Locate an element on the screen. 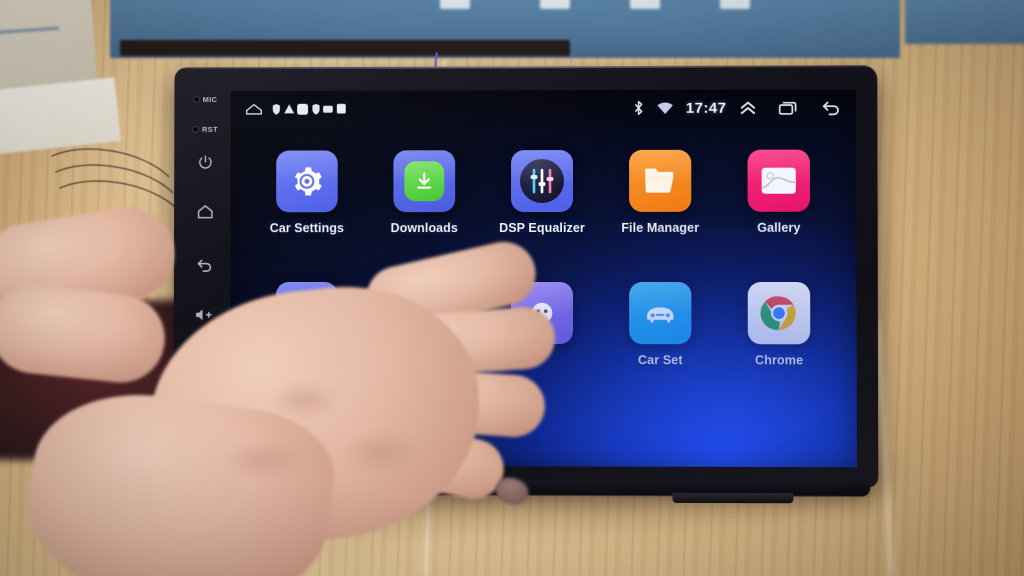 The image size is (1024, 576). reset-pinhole-icon is located at coordinates (196, 129).